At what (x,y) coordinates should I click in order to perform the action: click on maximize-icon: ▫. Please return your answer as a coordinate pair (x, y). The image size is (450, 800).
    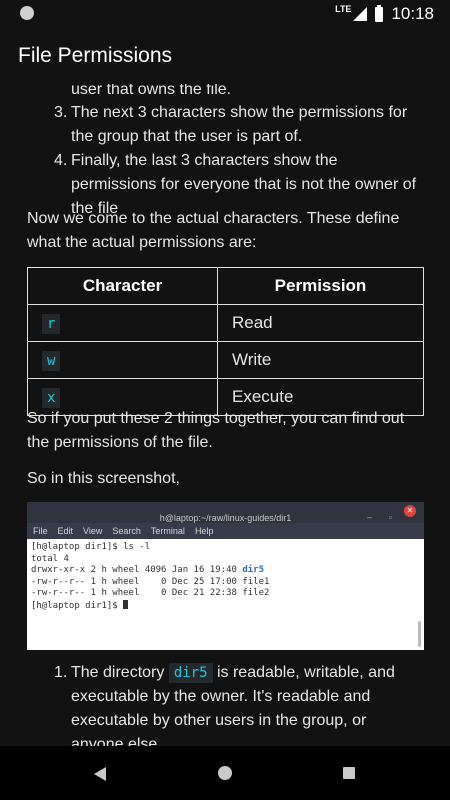
    Looking at the image, I should click on (390, 517).